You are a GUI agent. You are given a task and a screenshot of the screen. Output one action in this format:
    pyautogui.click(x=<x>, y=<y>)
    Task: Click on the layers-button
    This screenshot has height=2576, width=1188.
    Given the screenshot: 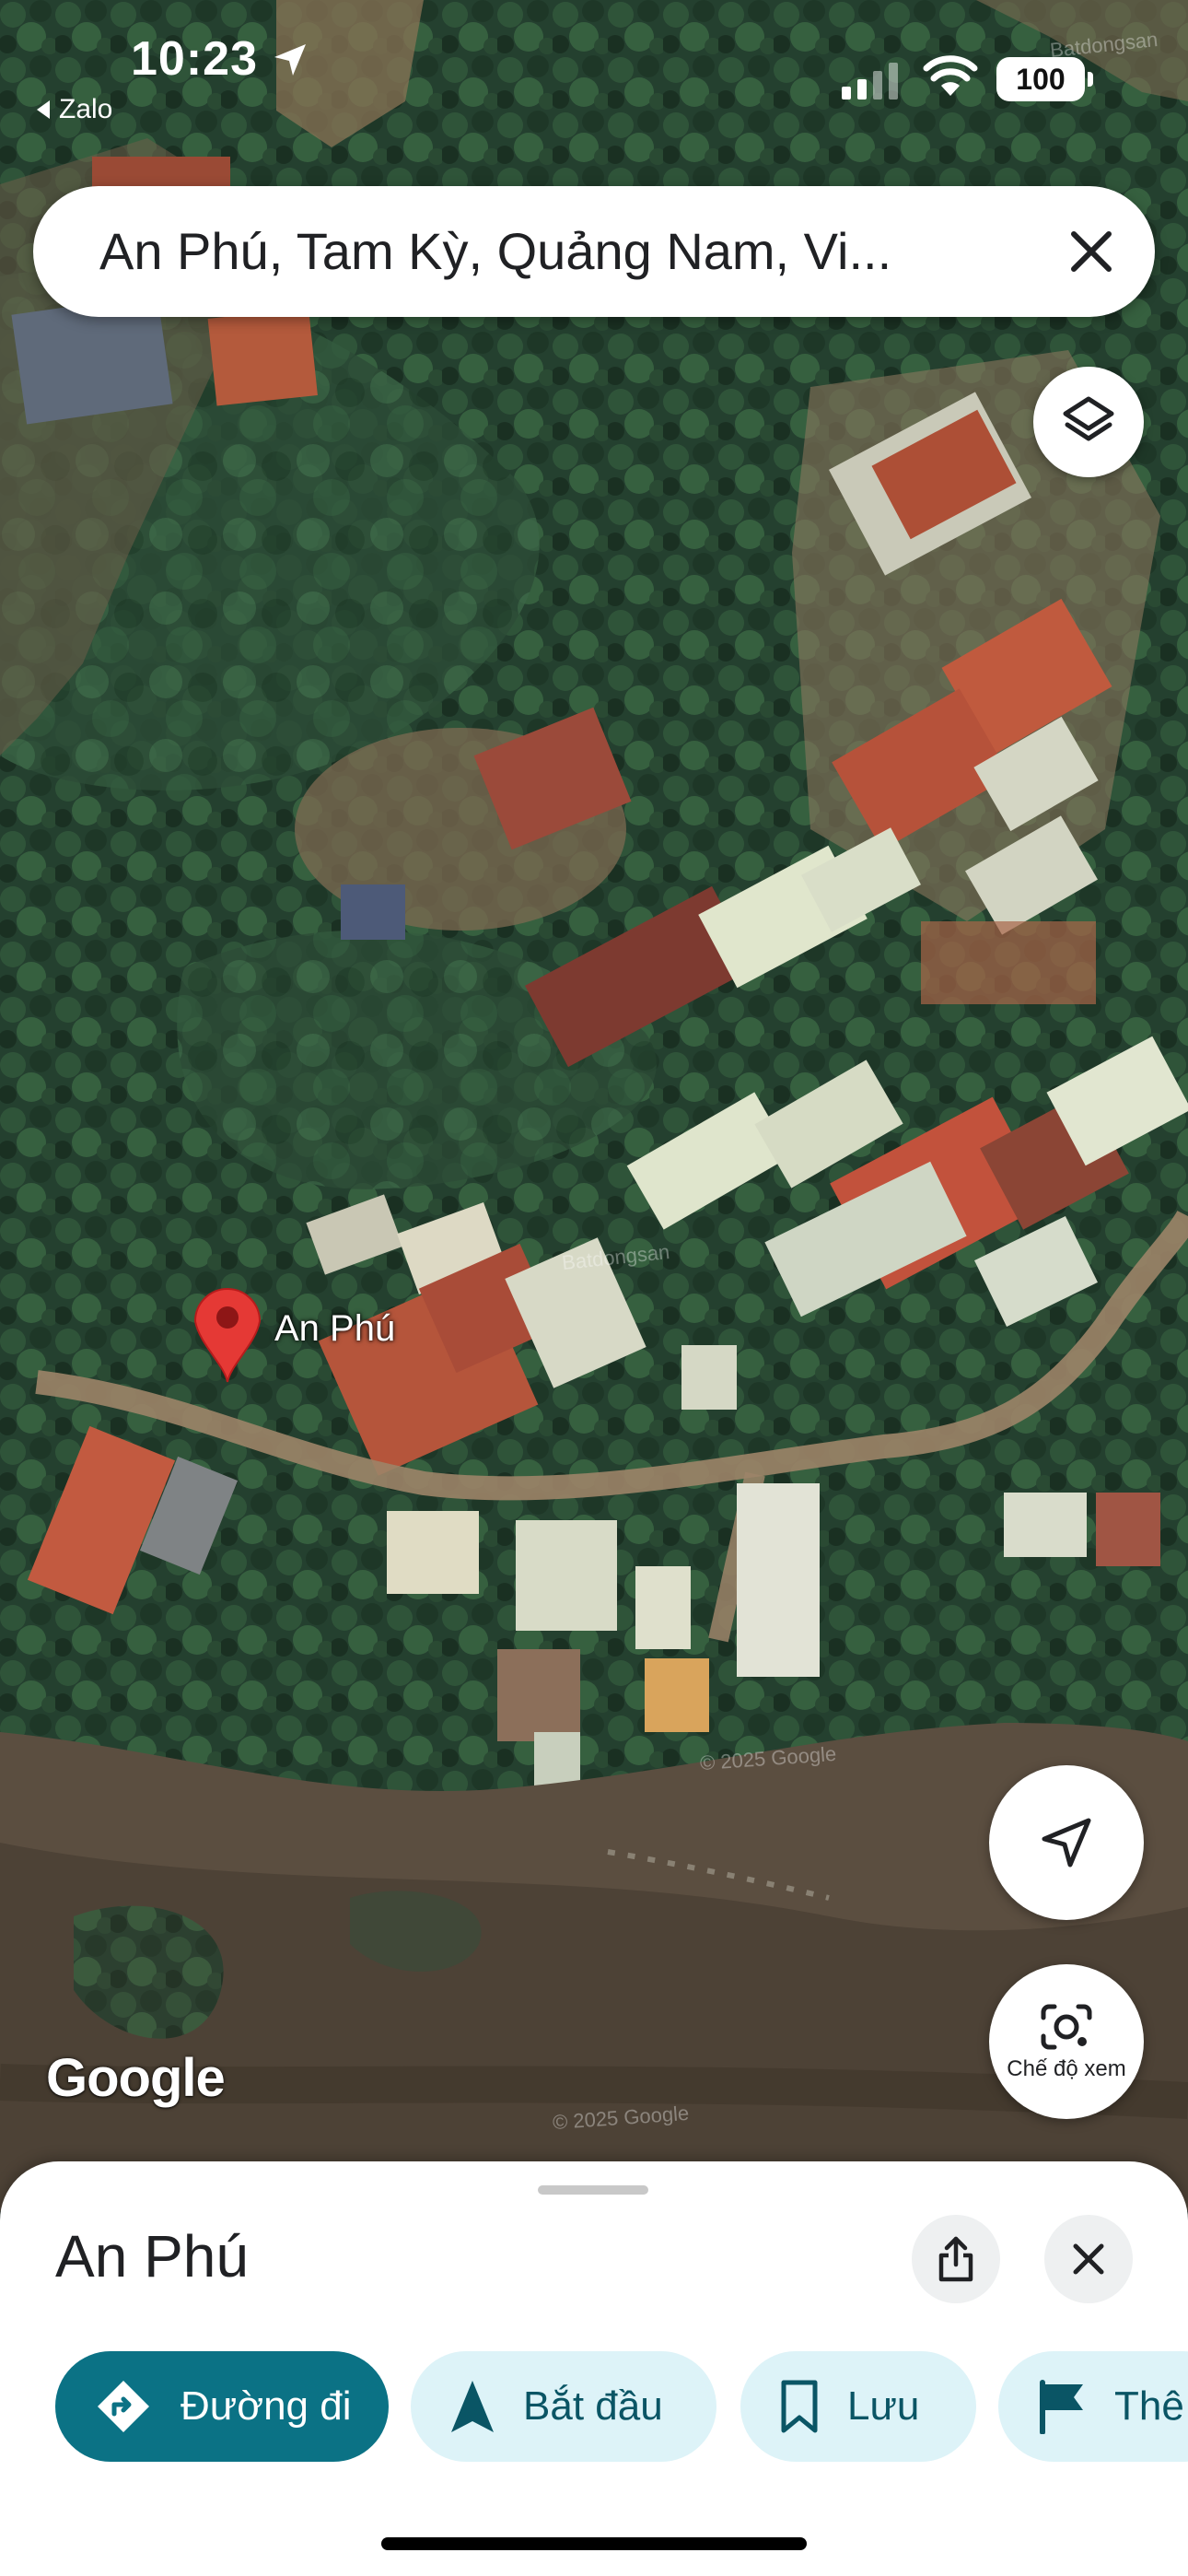 What is the action you would take?
    pyautogui.click(x=1088, y=422)
    